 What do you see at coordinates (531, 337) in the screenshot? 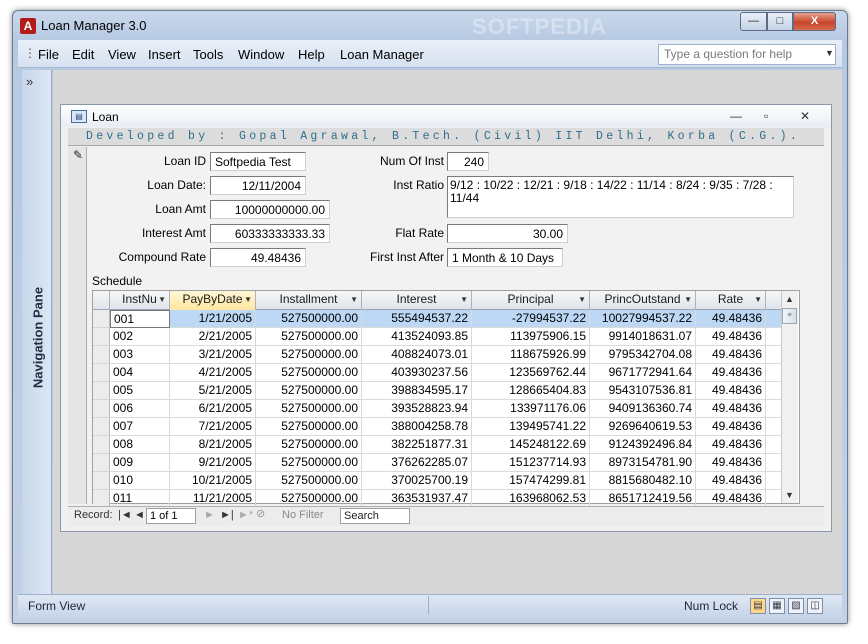
I see `table-cell: 113975906.15` at bounding box center [531, 337].